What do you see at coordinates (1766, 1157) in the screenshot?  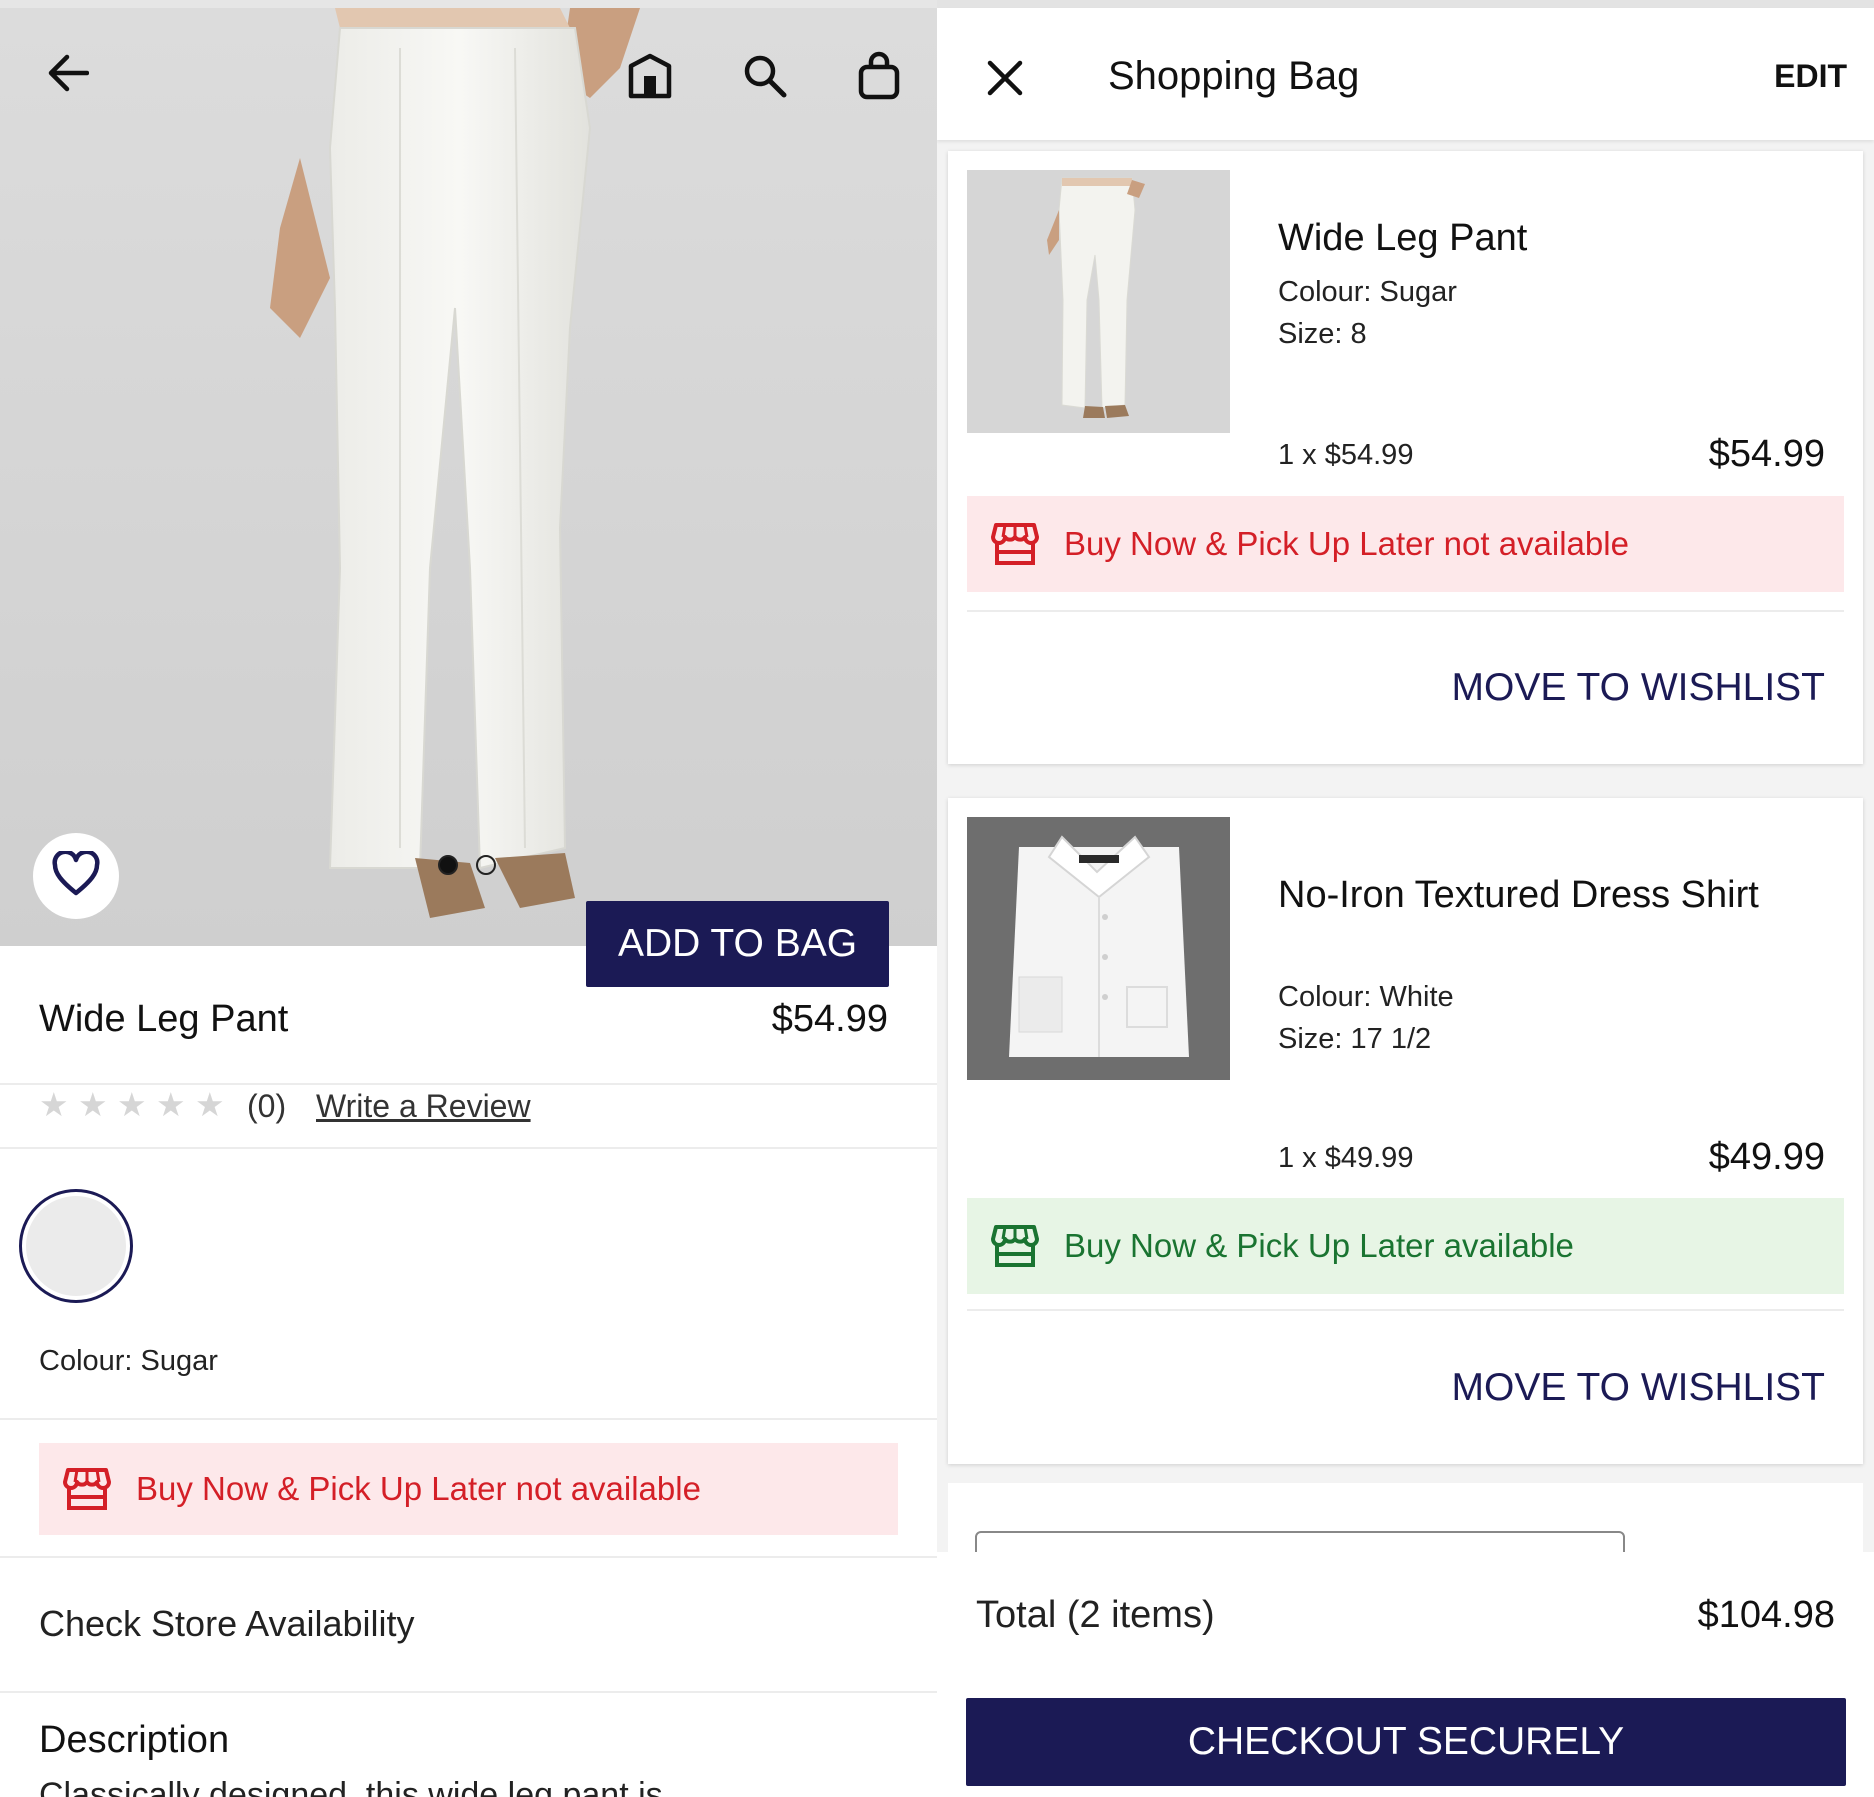 I see `item-line-total: $49.99` at bounding box center [1766, 1157].